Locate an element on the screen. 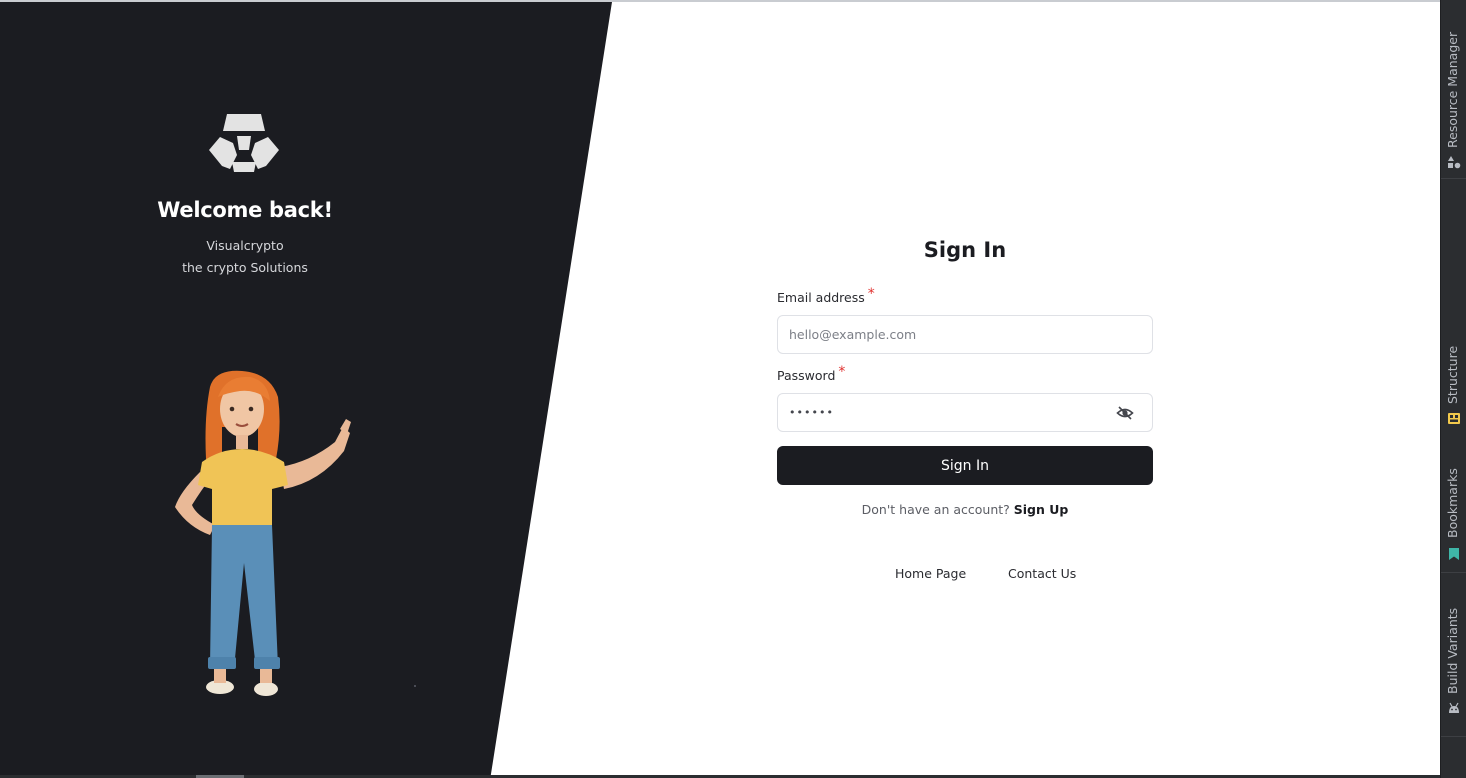 This screenshot has width=1466, height=778. android-icon is located at coordinates (1454, 707).